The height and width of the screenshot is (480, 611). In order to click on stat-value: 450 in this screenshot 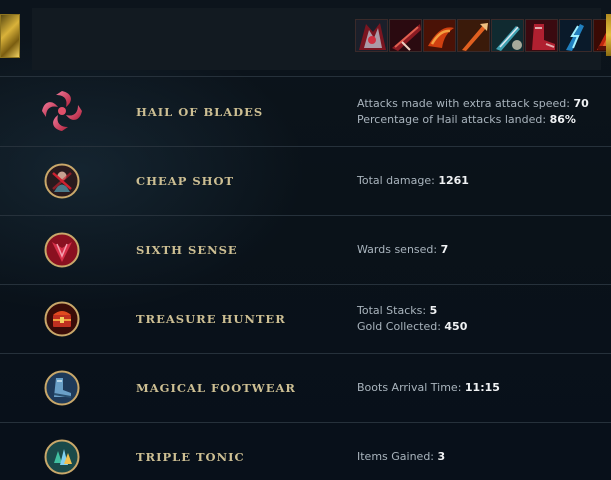, I will do `click(456, 326)`.